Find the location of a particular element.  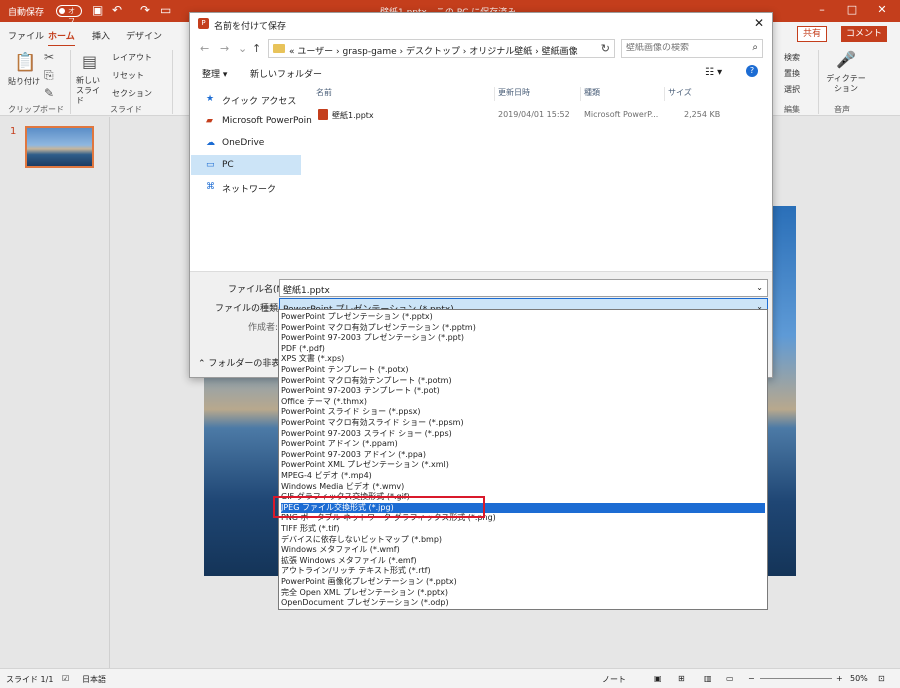

nav-item-pc: ▭ PC is located at coordinates (246, 165).